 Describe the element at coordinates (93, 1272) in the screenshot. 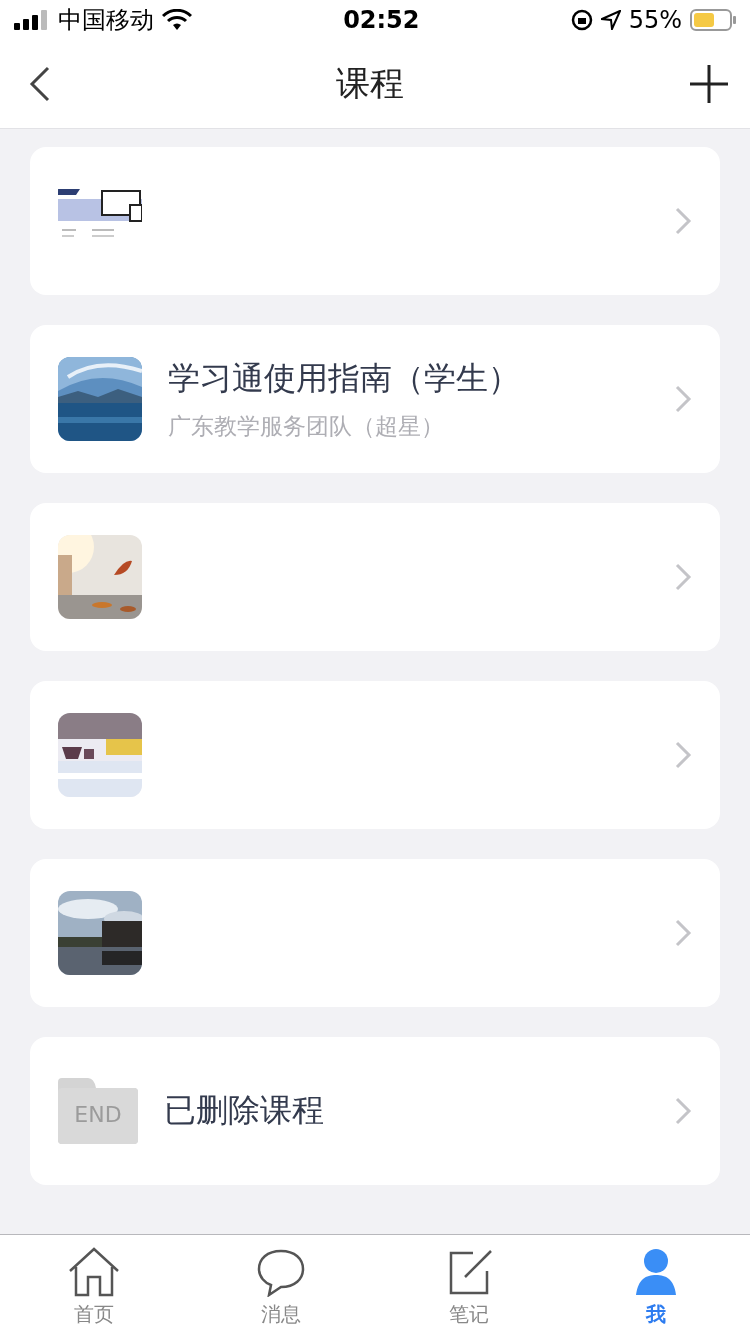

I see `home-icon` at that location.